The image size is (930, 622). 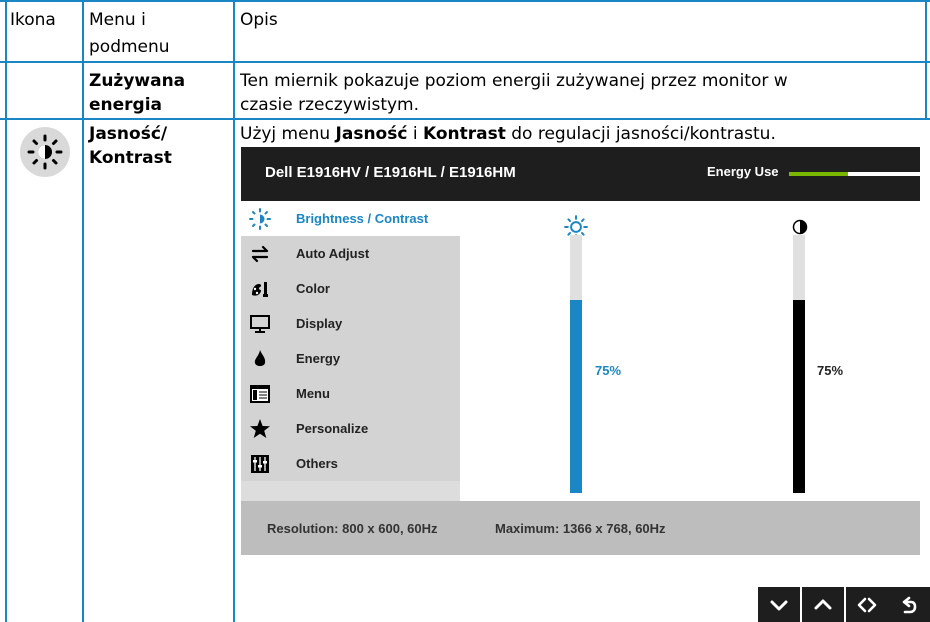 I want to click on menu-item-label: Brightness / Contrast, so click(x=362, y=218).